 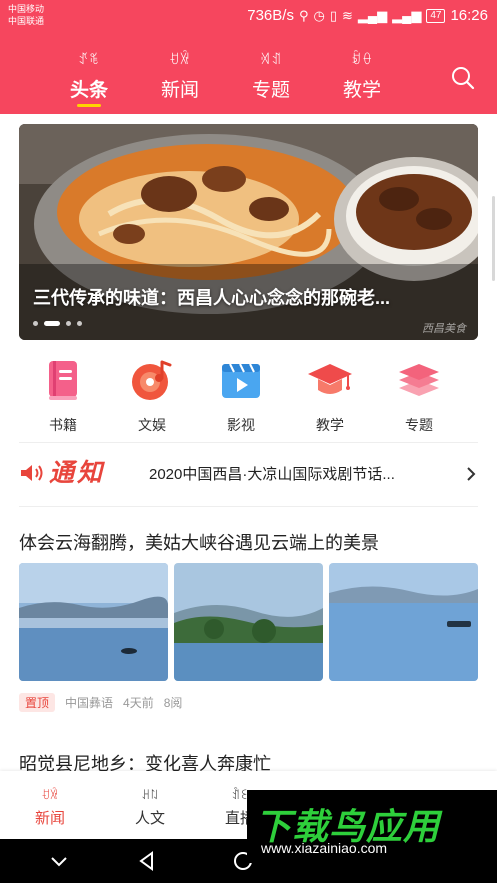 I want to click on tab-label: 新闻, so click(x=179, y=90).